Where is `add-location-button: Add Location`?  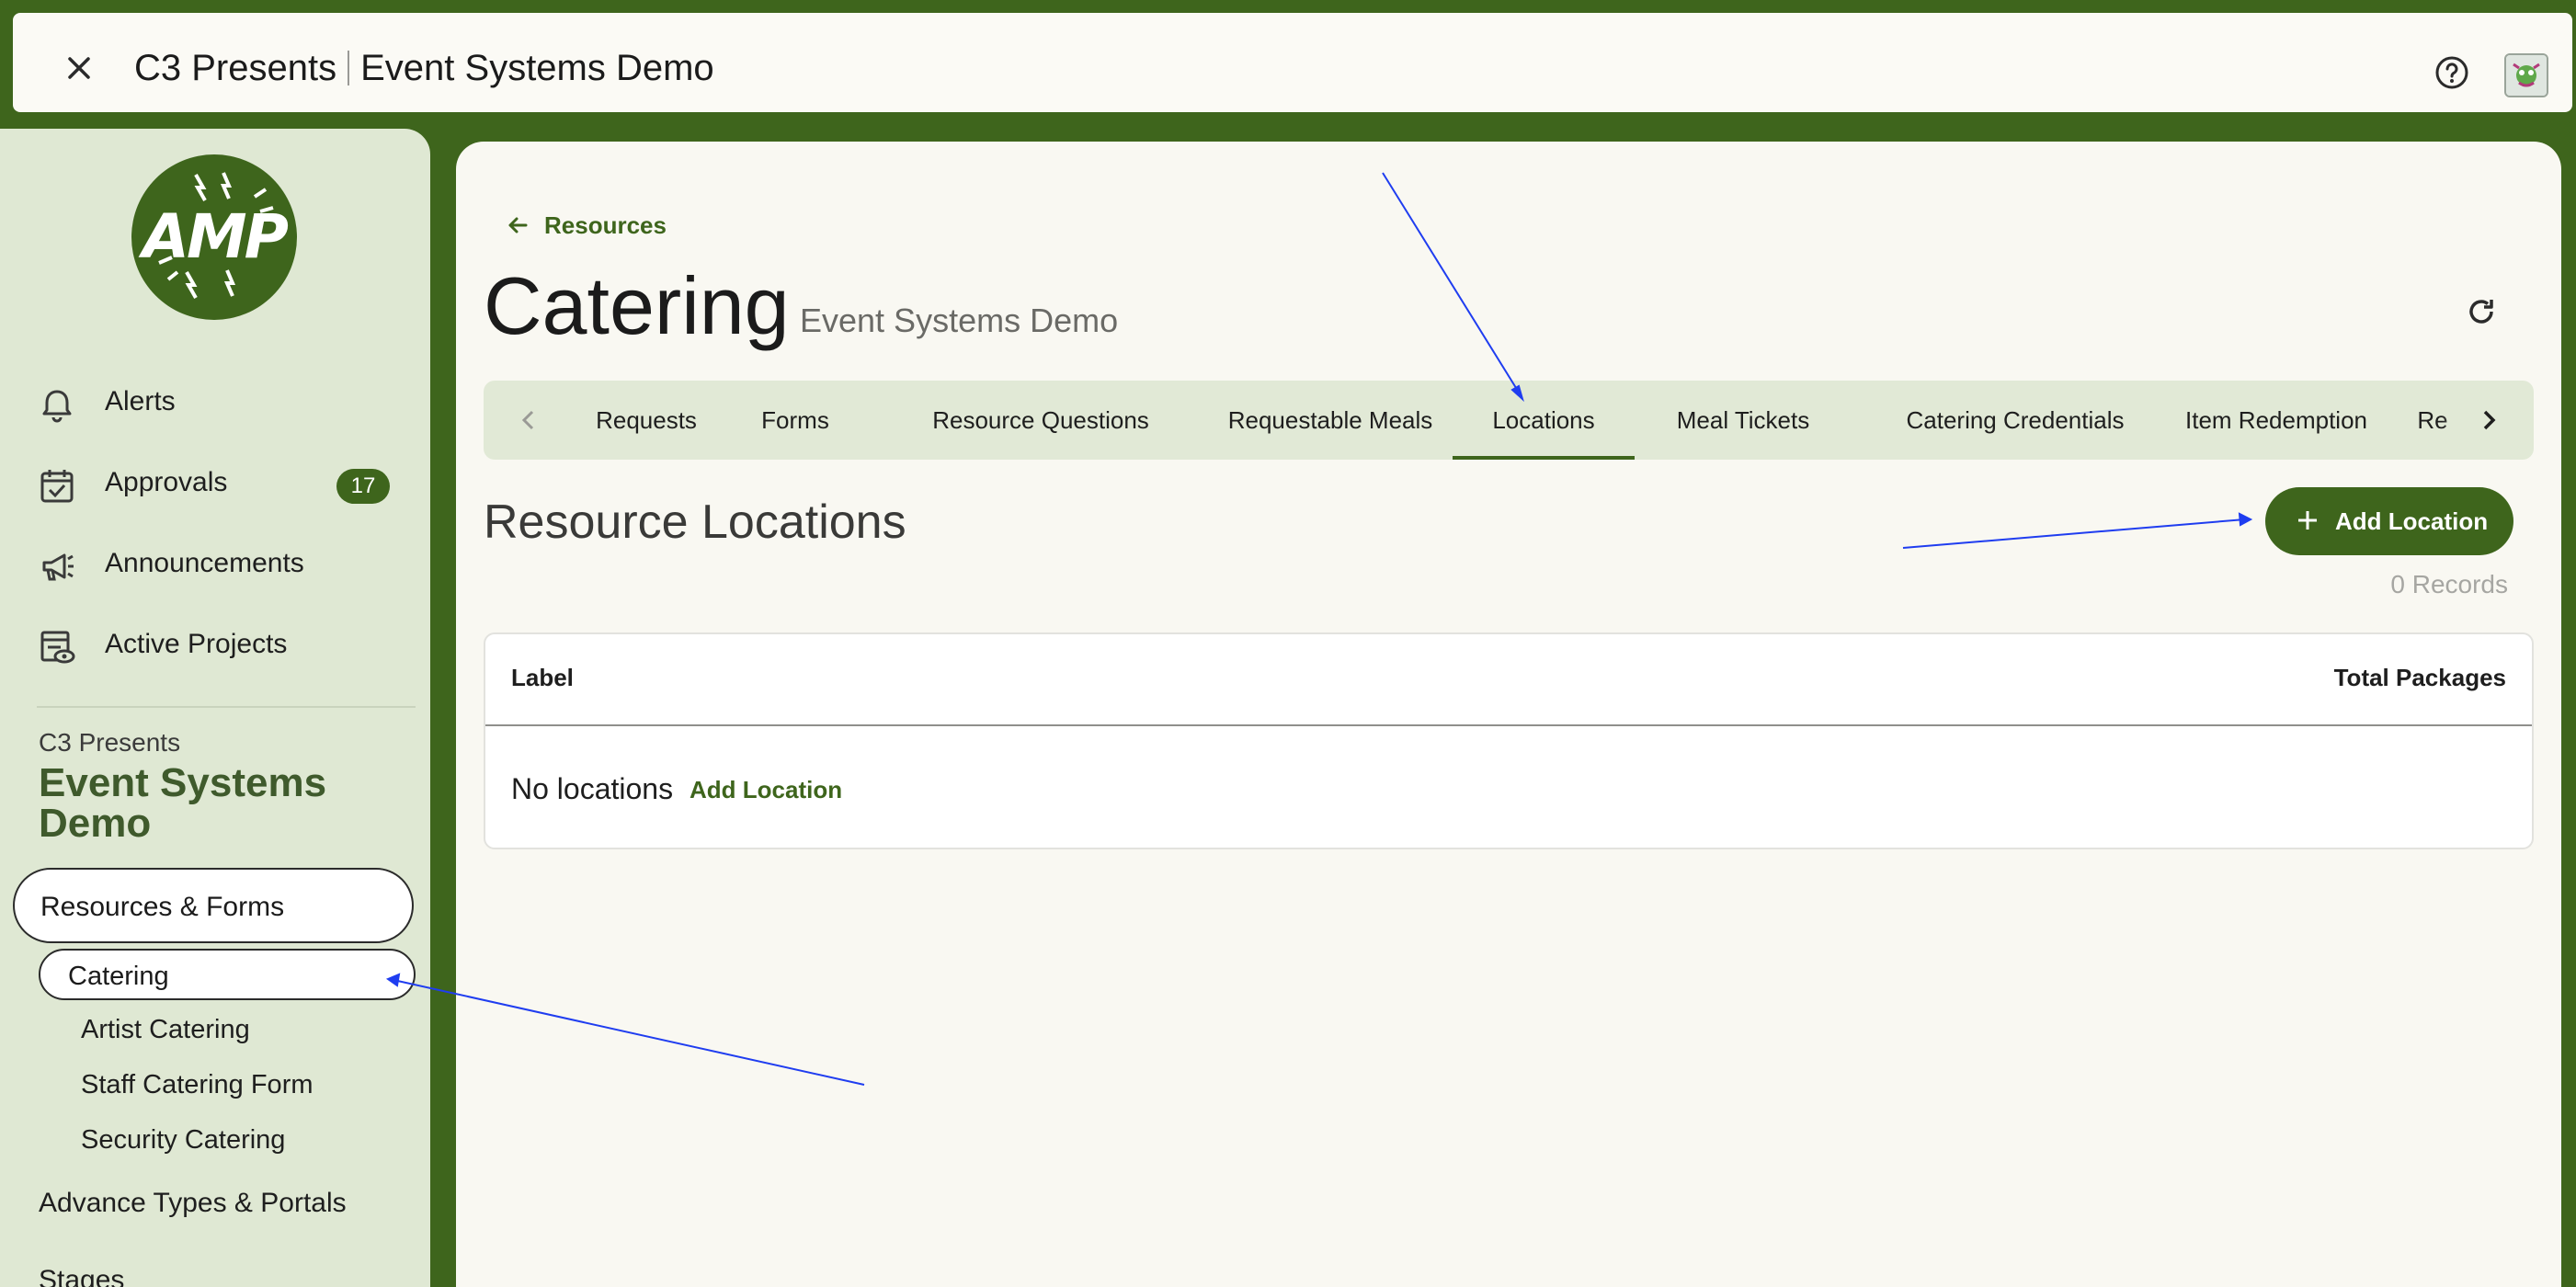 add-location-button: Add Location is located at coordinates (2389, 521).